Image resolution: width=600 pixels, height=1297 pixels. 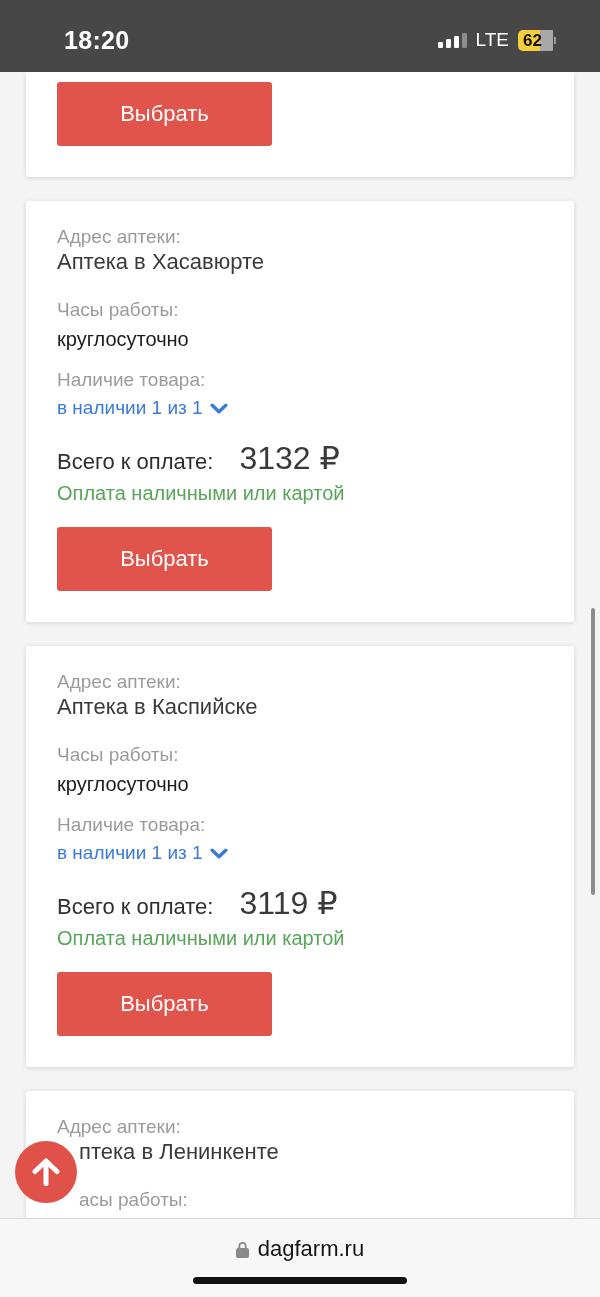 What do you see at coordinates (311, 1249) in the screenshot?
I see `url-text: dagfarm.ru` at bounding box center [311, 1249].